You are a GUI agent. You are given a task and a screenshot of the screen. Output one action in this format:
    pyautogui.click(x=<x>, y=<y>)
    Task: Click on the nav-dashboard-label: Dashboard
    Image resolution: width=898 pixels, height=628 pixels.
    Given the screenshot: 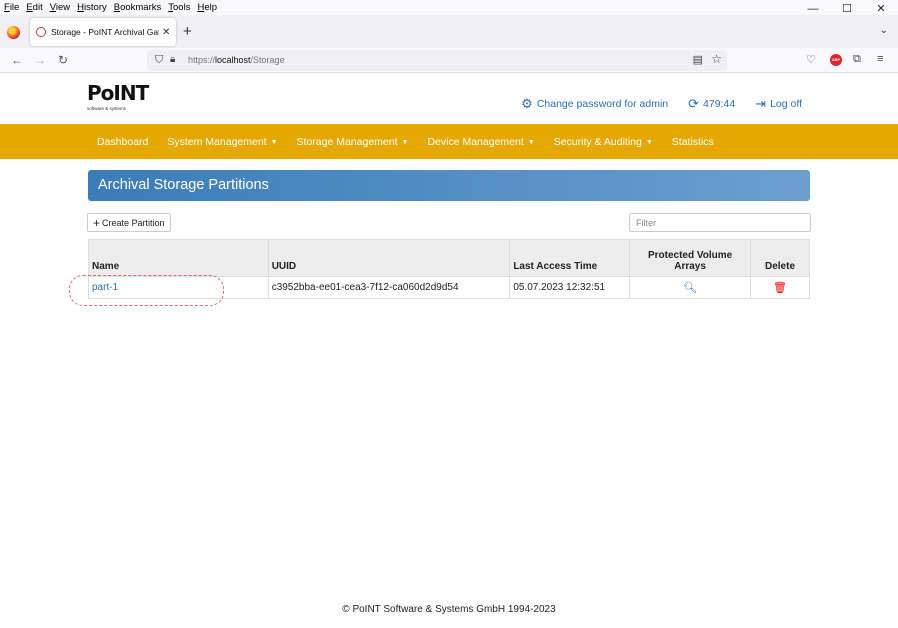 What is the action you would take?
    pyautogui.click(x=123, y=141)
    